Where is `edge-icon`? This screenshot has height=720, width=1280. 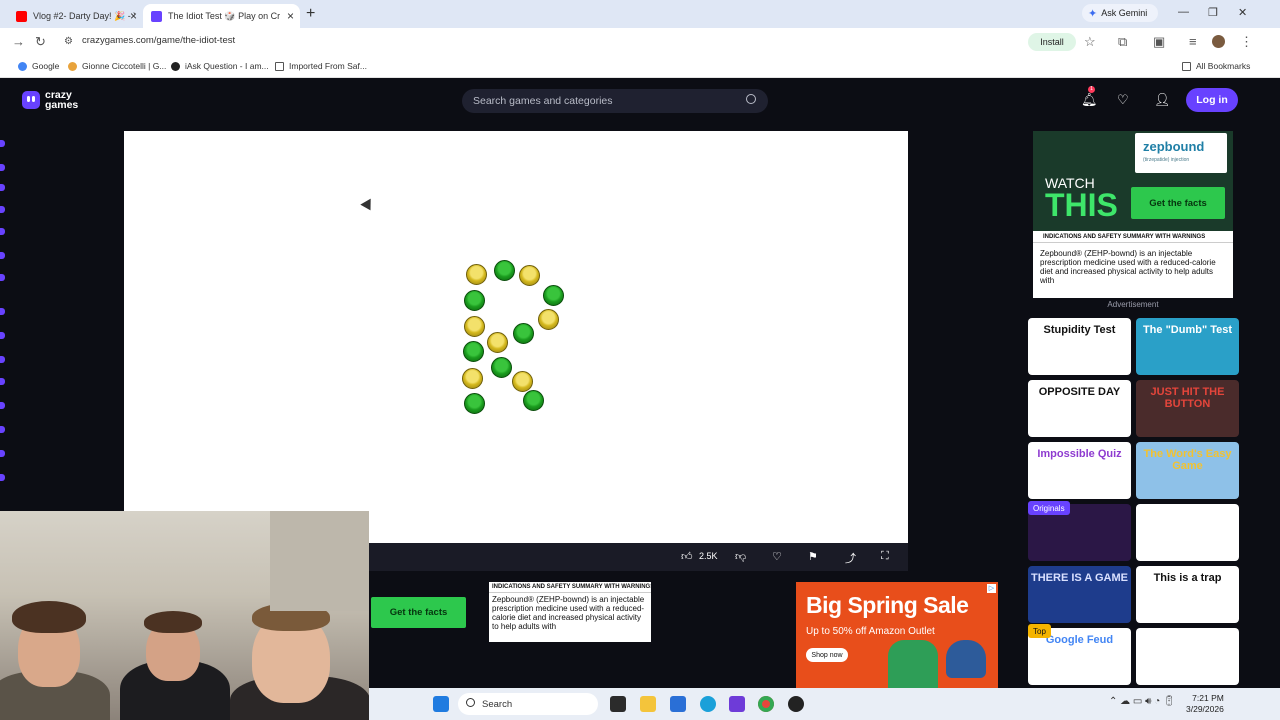
edge-icon is located at coordinates (708, 704).